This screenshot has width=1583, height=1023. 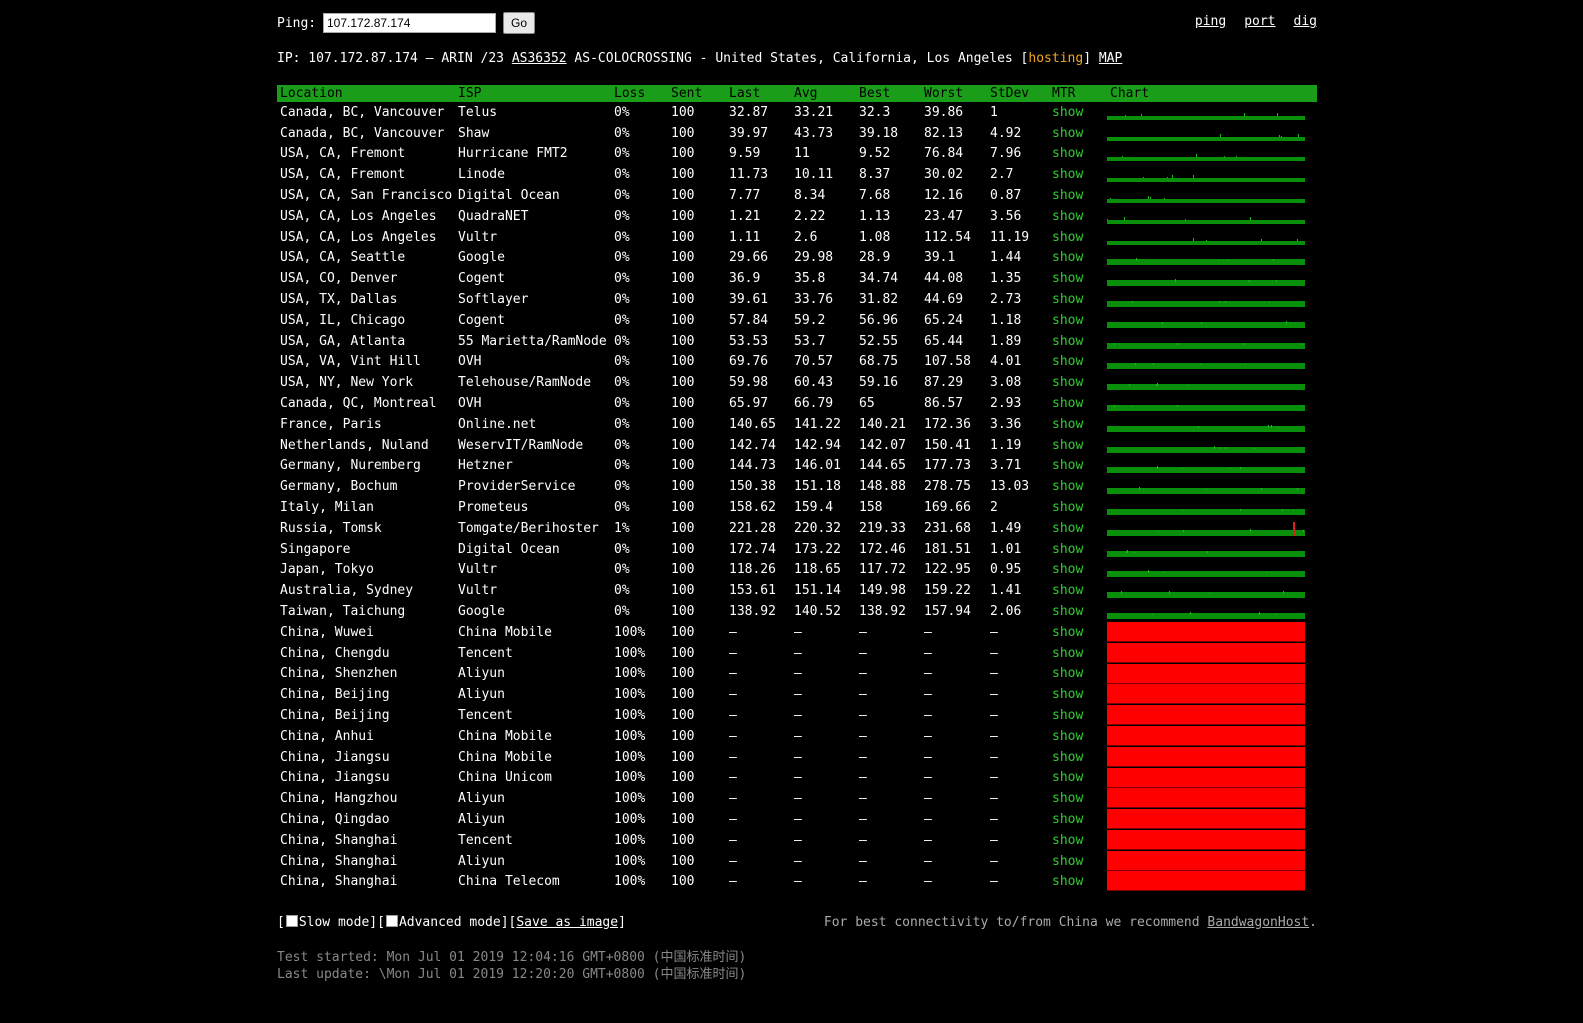 I want to click on table-row: China, Hangzhou Aliyun 100% 100 – – – – – show, so click(x=797, y=798).